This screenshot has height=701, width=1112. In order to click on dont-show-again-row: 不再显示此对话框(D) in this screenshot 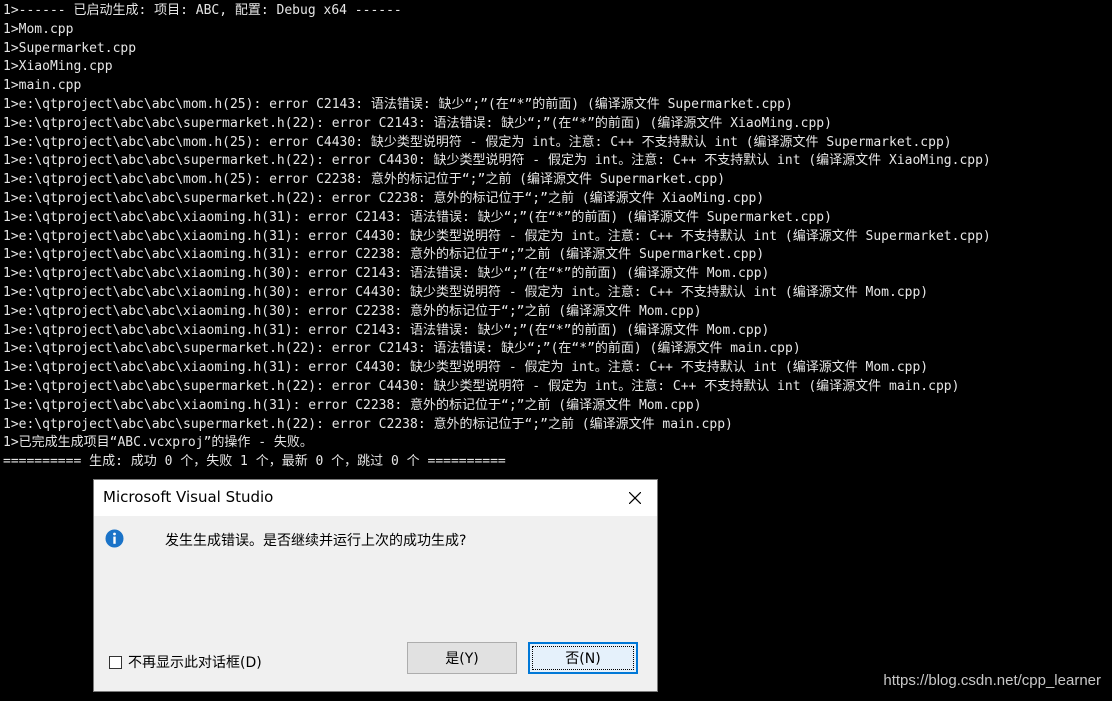, I will do `click(185, 662)`.